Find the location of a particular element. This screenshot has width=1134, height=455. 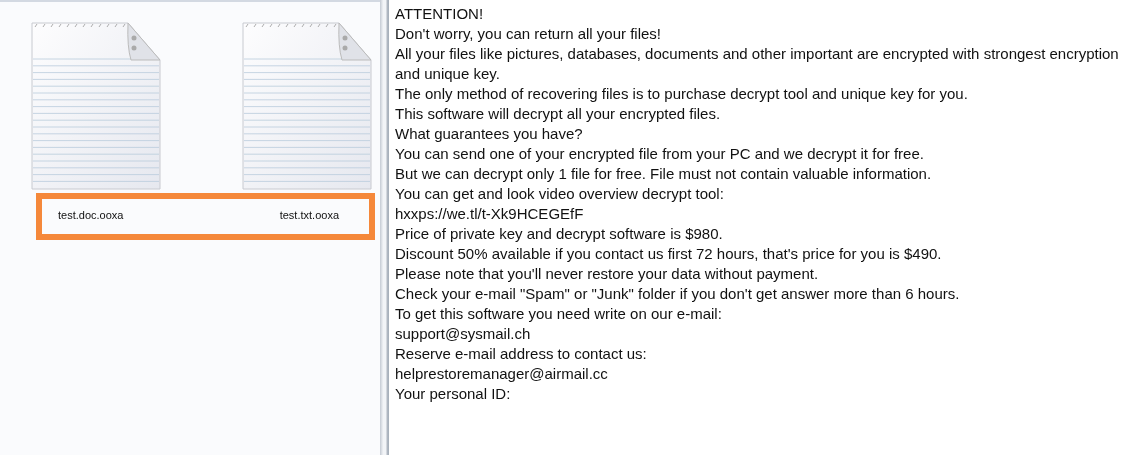

note-text: Check your e-mail "Spam" or "Junk" folder if you don't get answer more than 6 hours. is located at coordinates (678, 294).